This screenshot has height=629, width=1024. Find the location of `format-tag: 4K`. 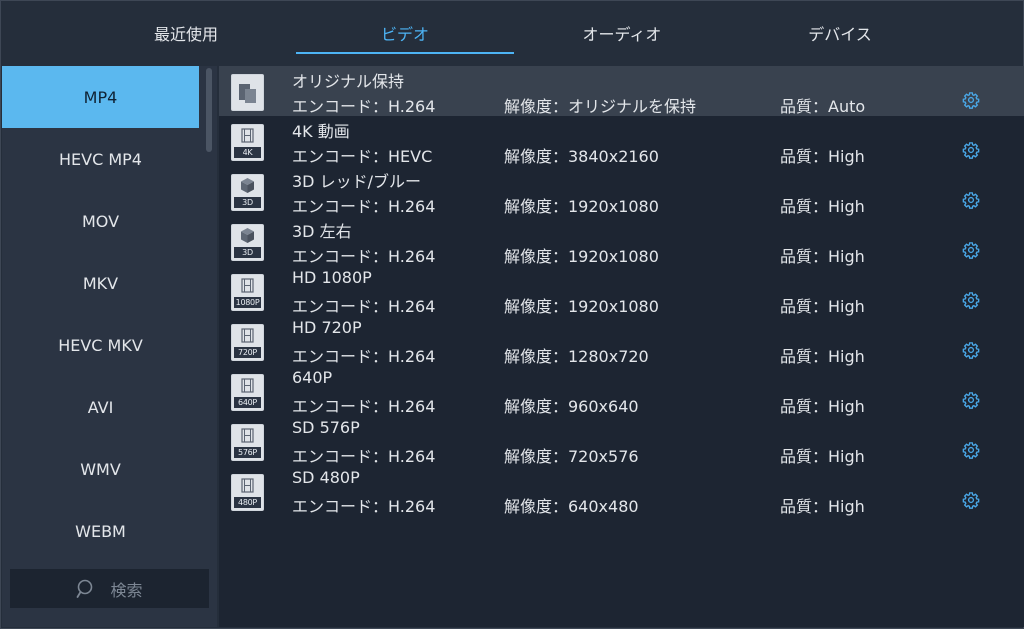

format-tag: 4K is located at coordinates (247, 152).